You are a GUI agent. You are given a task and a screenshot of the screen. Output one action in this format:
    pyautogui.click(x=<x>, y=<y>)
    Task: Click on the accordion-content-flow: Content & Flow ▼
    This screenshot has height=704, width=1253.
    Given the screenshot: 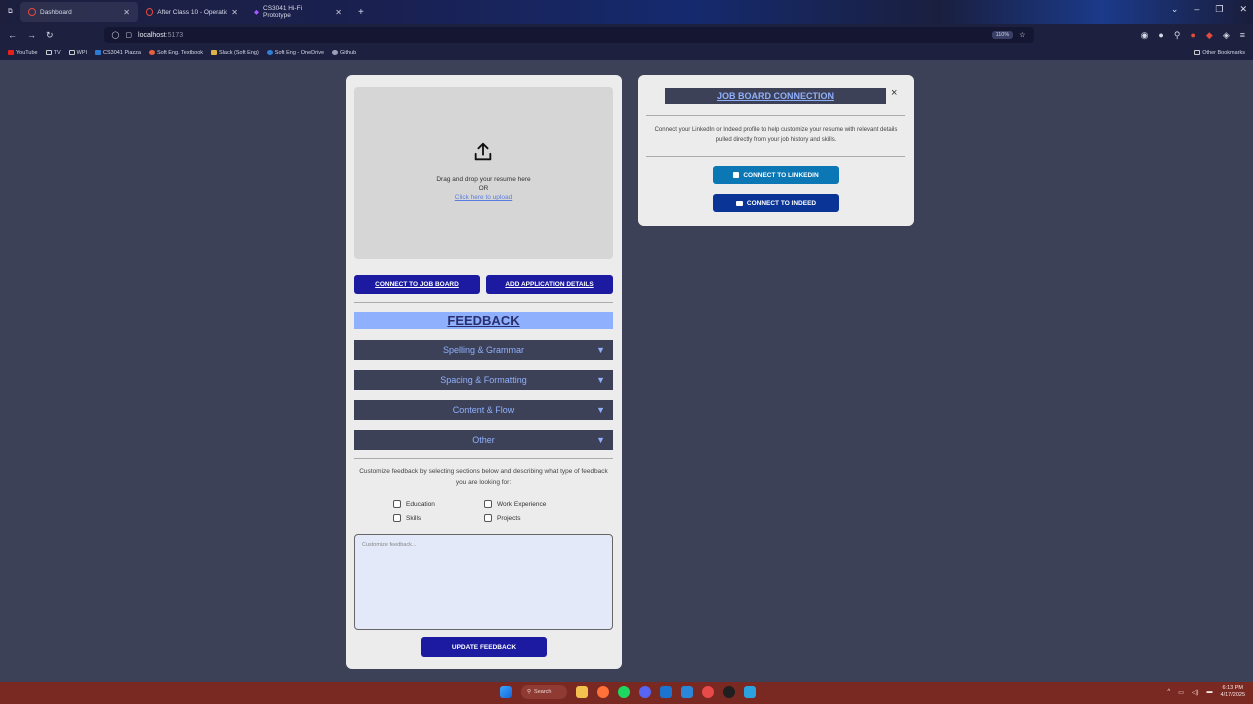 What is the action you would take?
    pyautogui.click(x=483, y=410)
    